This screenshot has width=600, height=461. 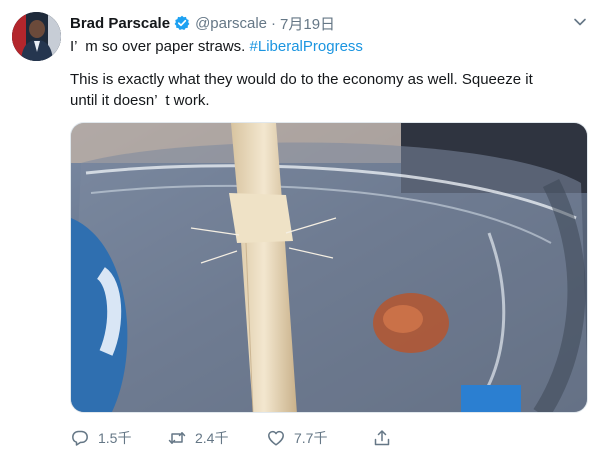 I want to click on retweet-count: 2.4千, so click(x=212, y=438).